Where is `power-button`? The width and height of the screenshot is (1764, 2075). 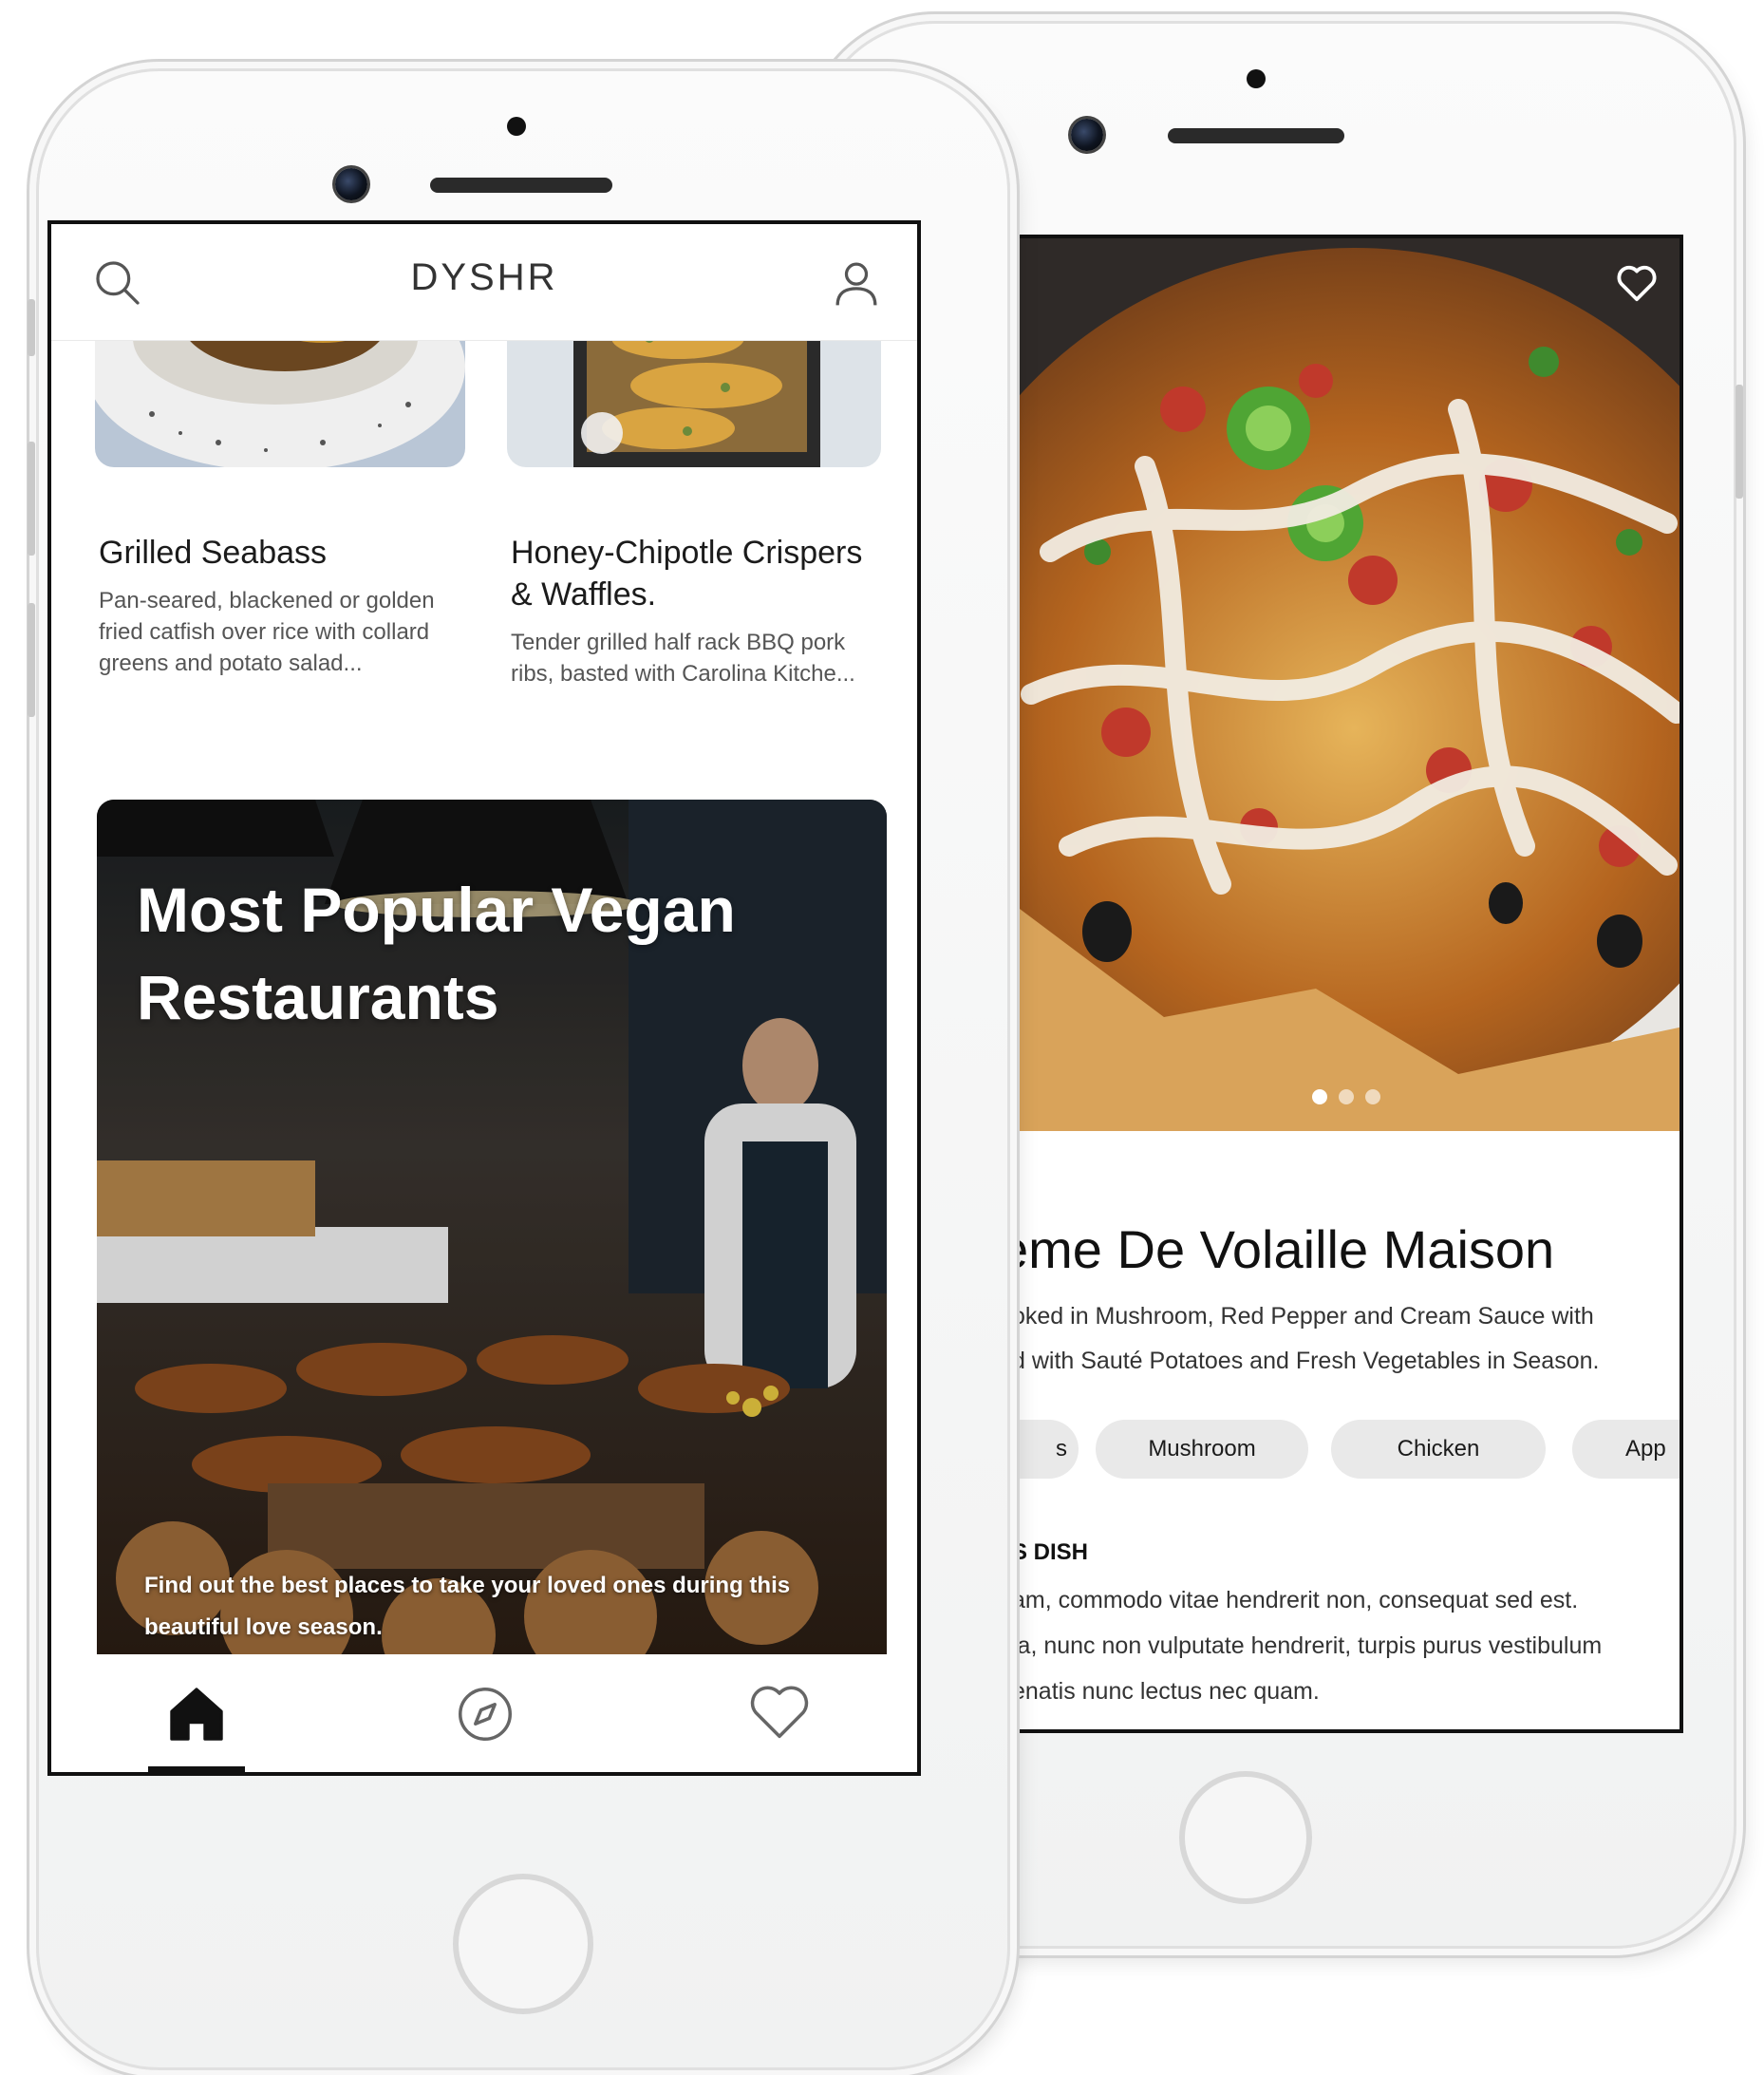 power-button is located at coordinates (1740, 442).